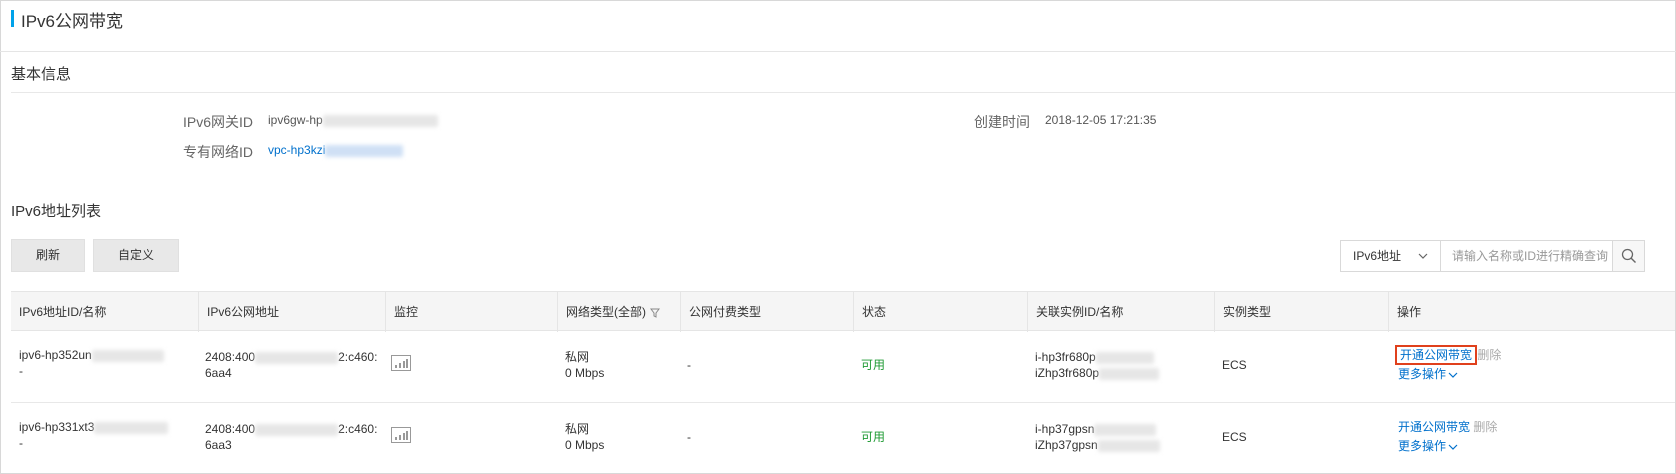 This screenshot has width=1676, height=474. What do you see at coordinates (218, 152) in the screenshot?
I see `vpc-id-label: 专有网络ID` at bounding box center [218, 152].